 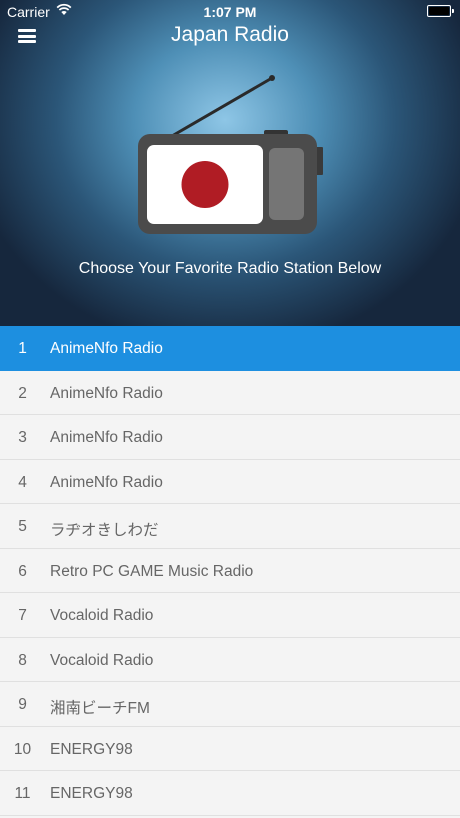 I want to click on station-row: 6 Retro PC GAME Music Radio, so click(x=230, y=571).